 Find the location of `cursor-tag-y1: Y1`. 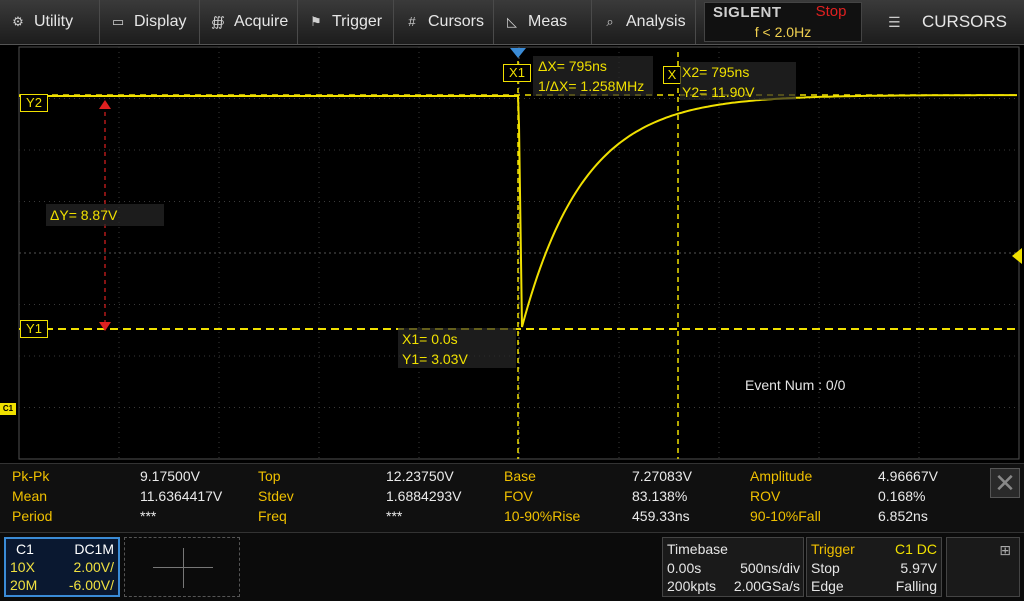

cursor-tag-y1: Y1 is located at coordinates (34, 329).